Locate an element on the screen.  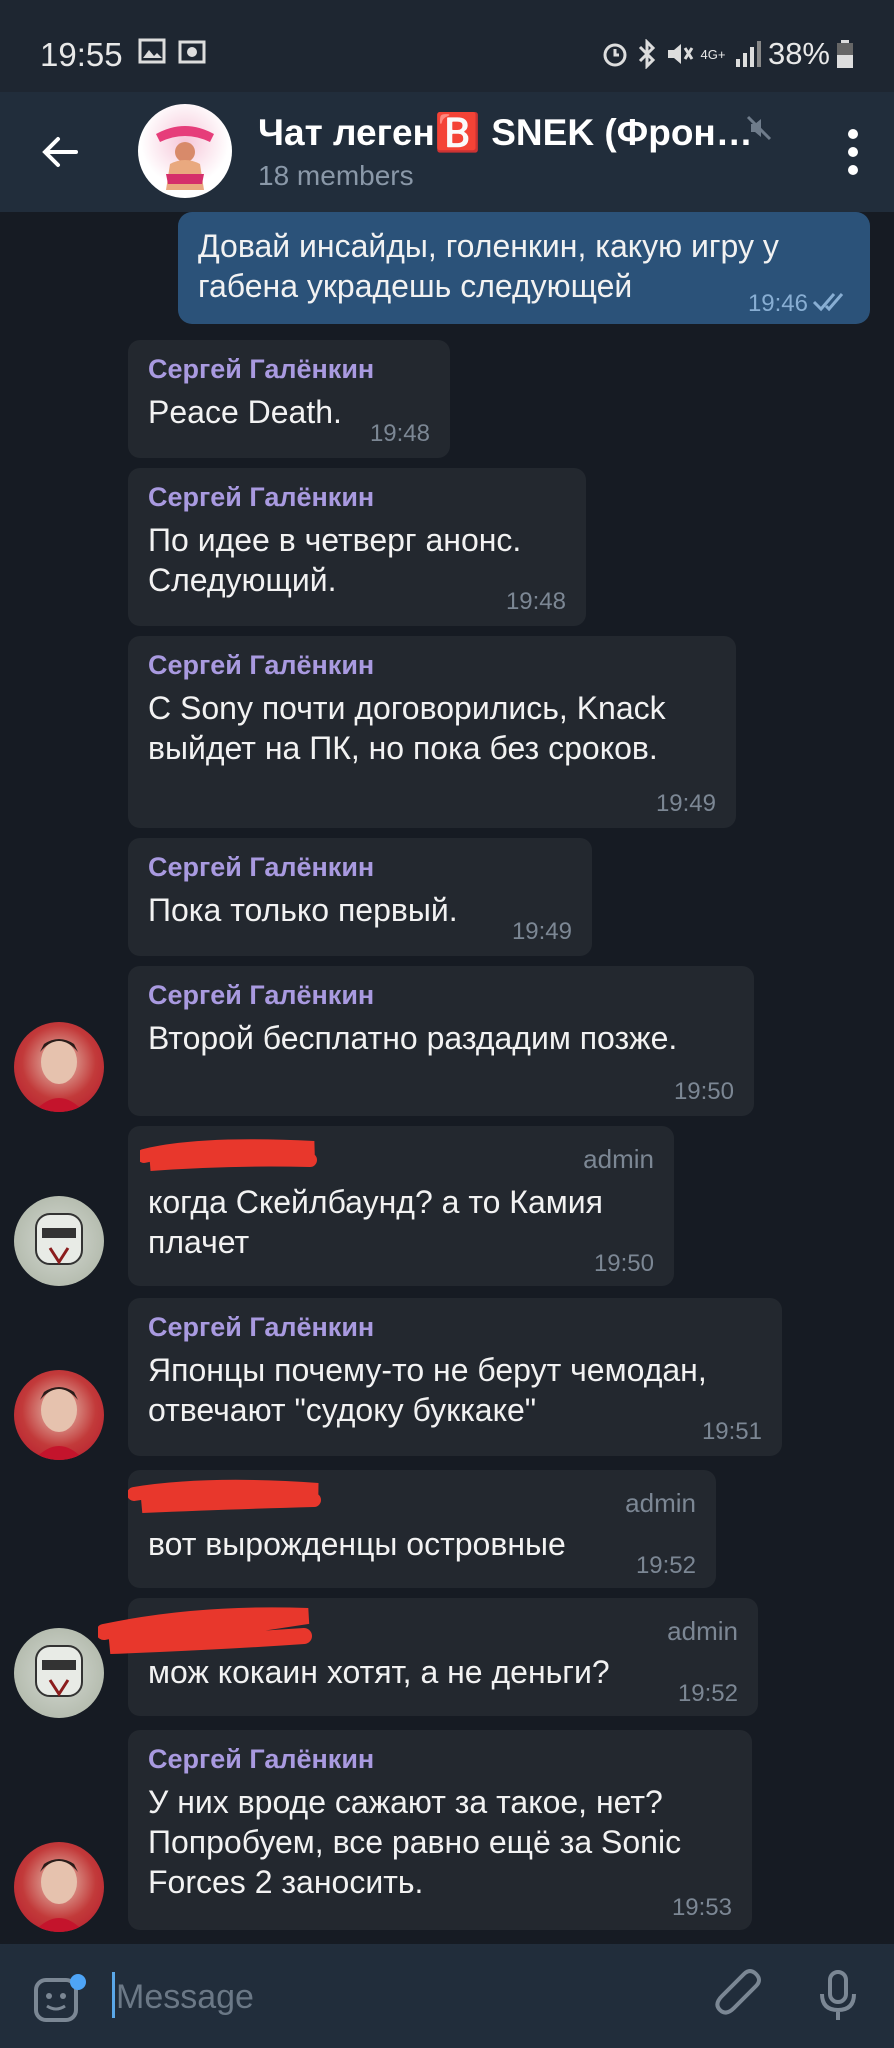
double-check-icon is located at coordinates (828, 302).